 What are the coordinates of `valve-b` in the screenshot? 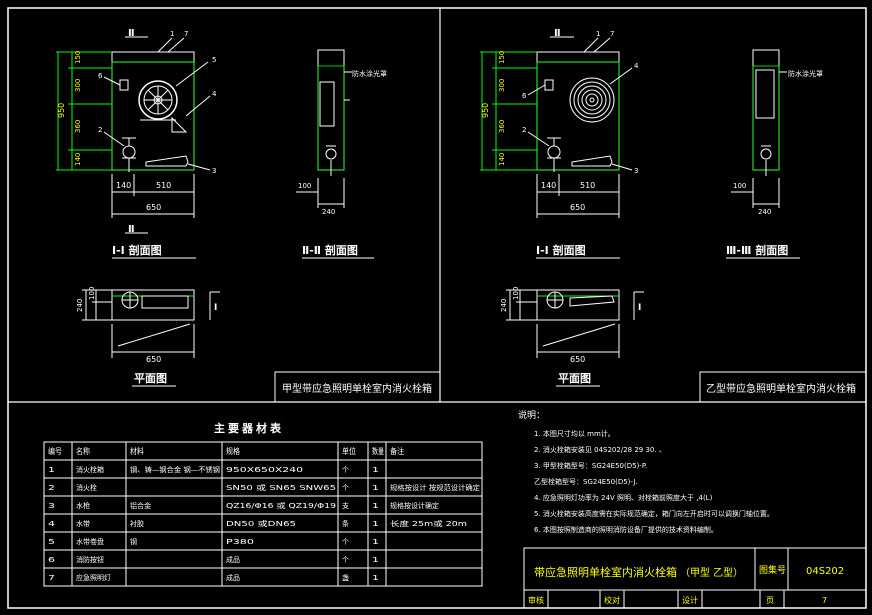 It's located at (554, 154).